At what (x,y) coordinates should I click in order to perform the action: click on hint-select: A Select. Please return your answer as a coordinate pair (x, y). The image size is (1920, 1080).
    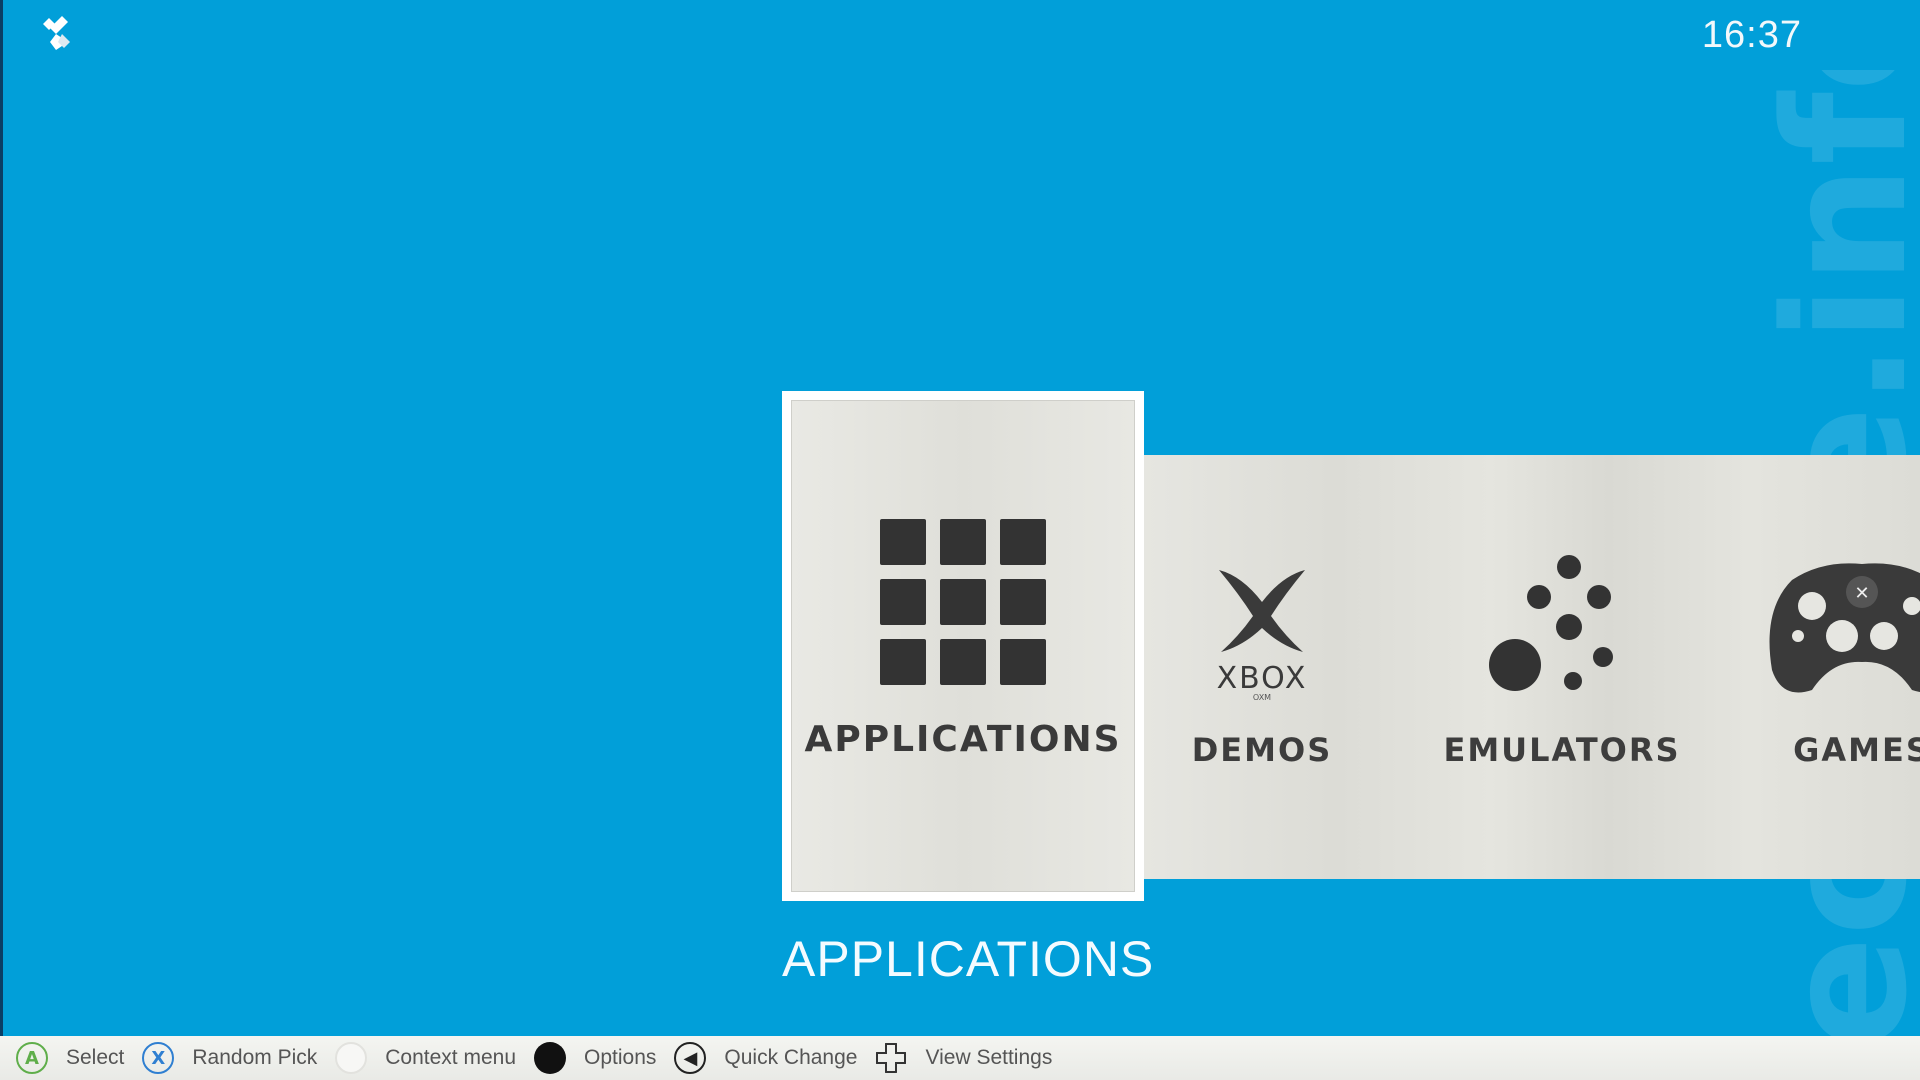
    Looking at the image, I should click on (70, 1058).